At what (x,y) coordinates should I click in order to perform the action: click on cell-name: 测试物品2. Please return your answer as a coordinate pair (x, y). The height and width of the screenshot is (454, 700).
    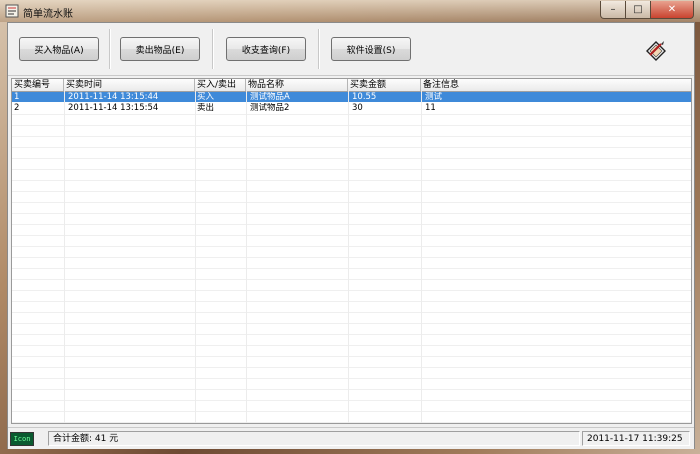
    Looking at the image, I should click on (270, 108).